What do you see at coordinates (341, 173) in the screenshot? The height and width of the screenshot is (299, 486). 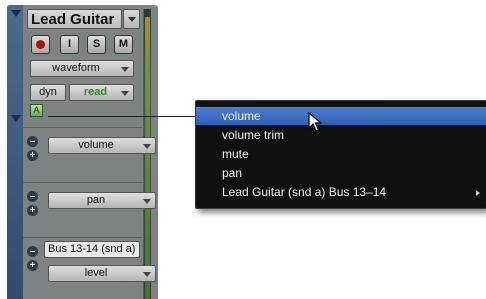 I see `menu-item-pan: pan` at bounding box center [341, 173].